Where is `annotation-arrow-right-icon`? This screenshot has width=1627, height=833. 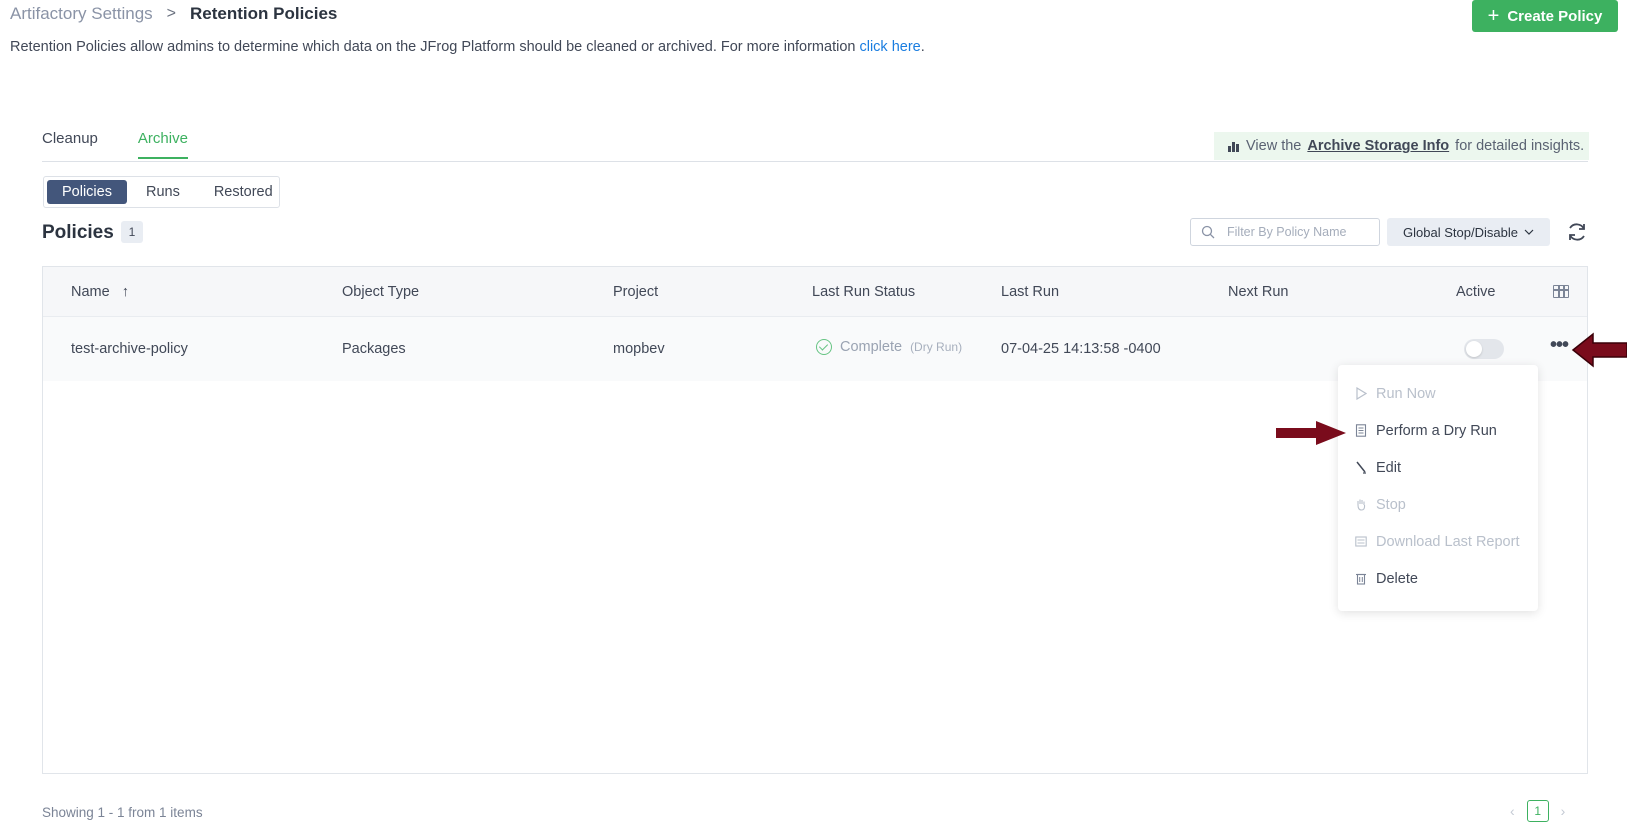
annotation-arrow-right-icon is located at coordinates (1311, 433).